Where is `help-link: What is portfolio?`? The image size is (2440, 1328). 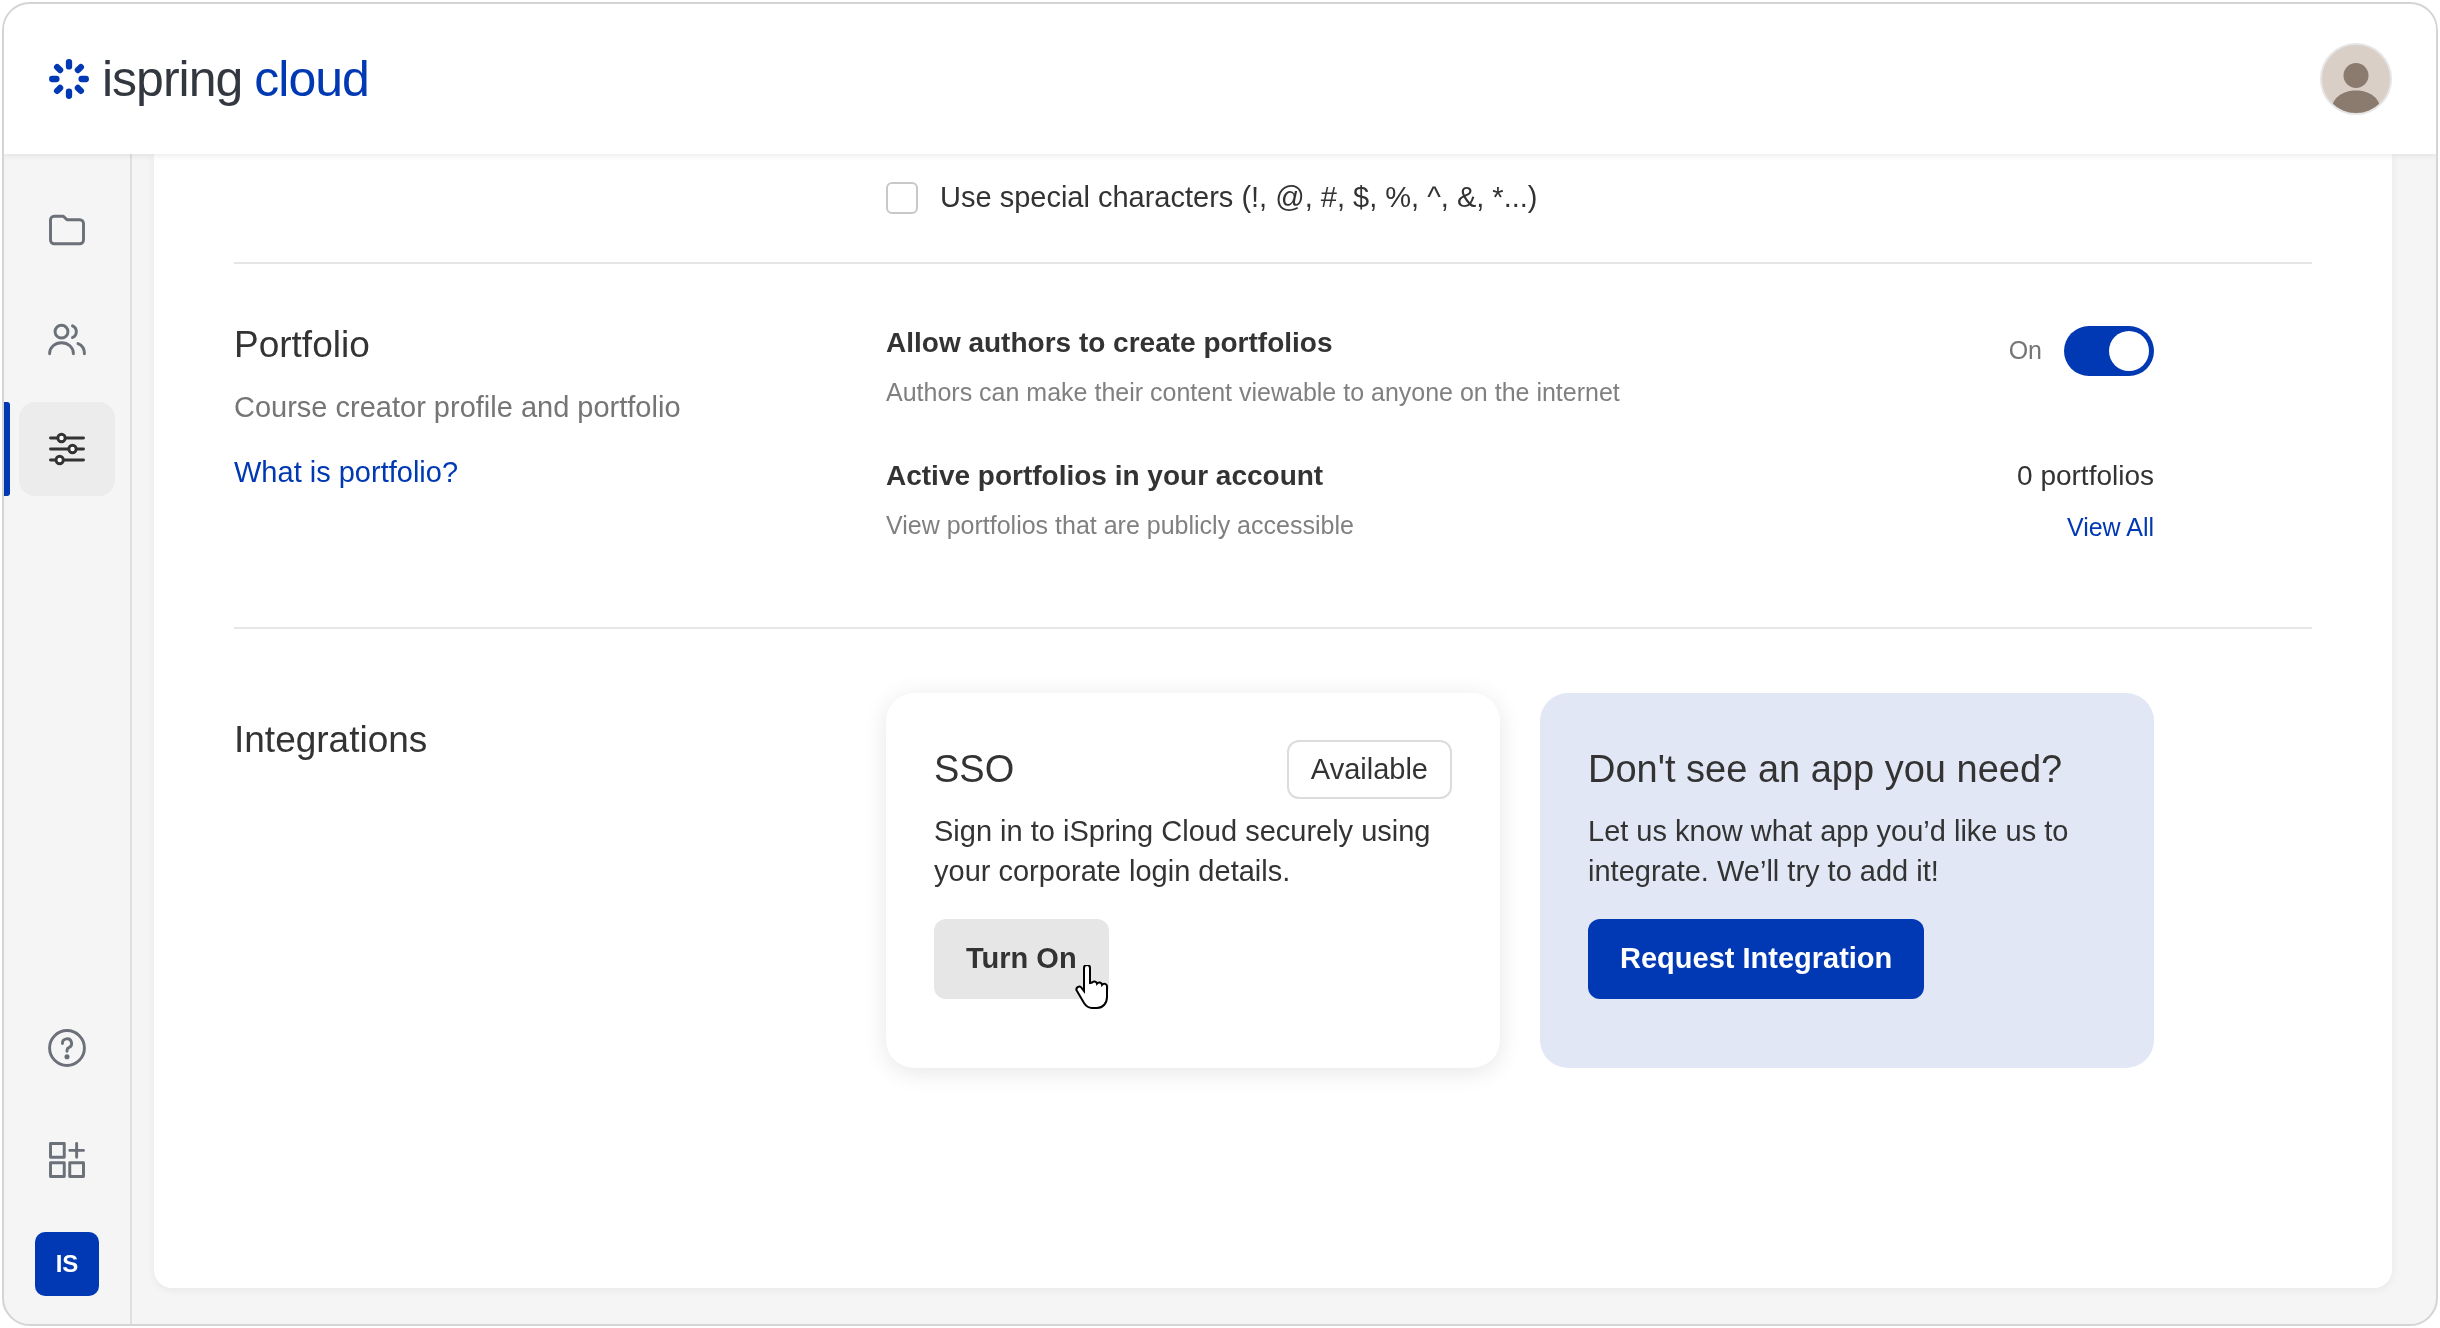 help-link: What is portfolio? is located at coordinates (346, 473).